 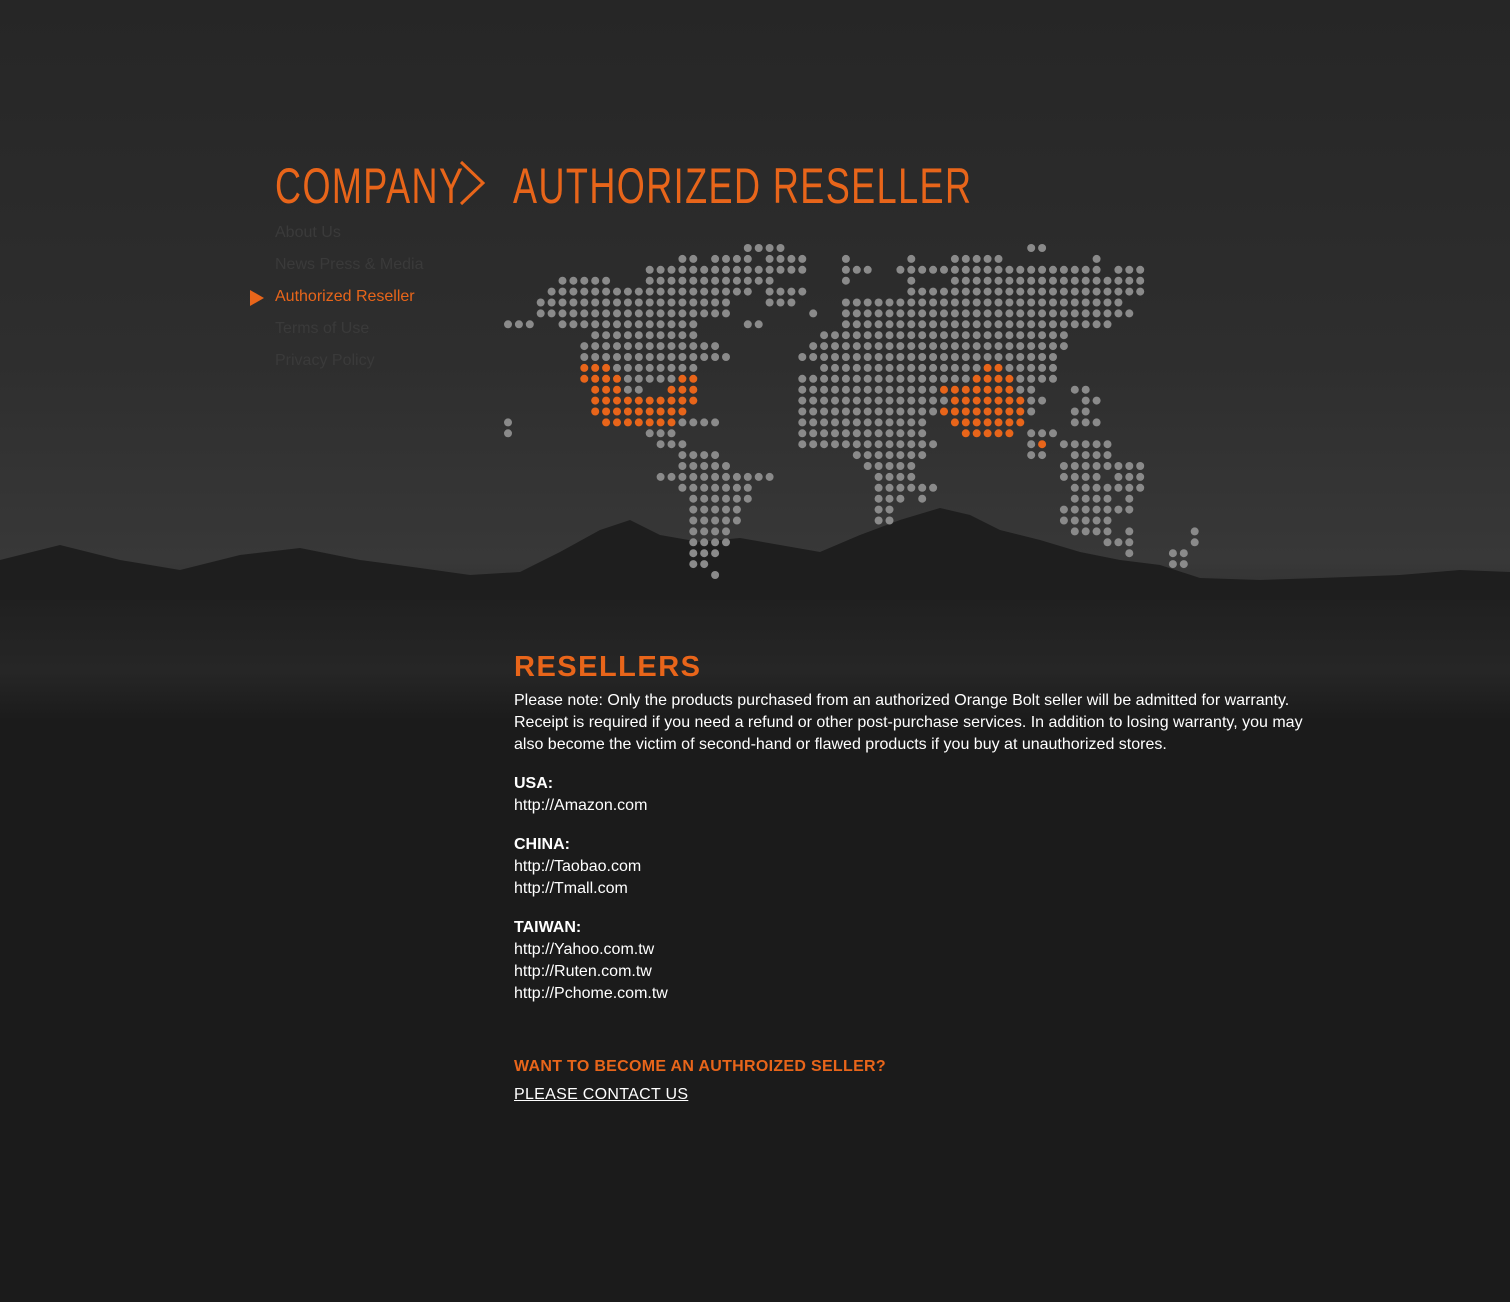 I want to click on contact-us-link: PLEASE CONTACT US, so click(x=601, y=1095).